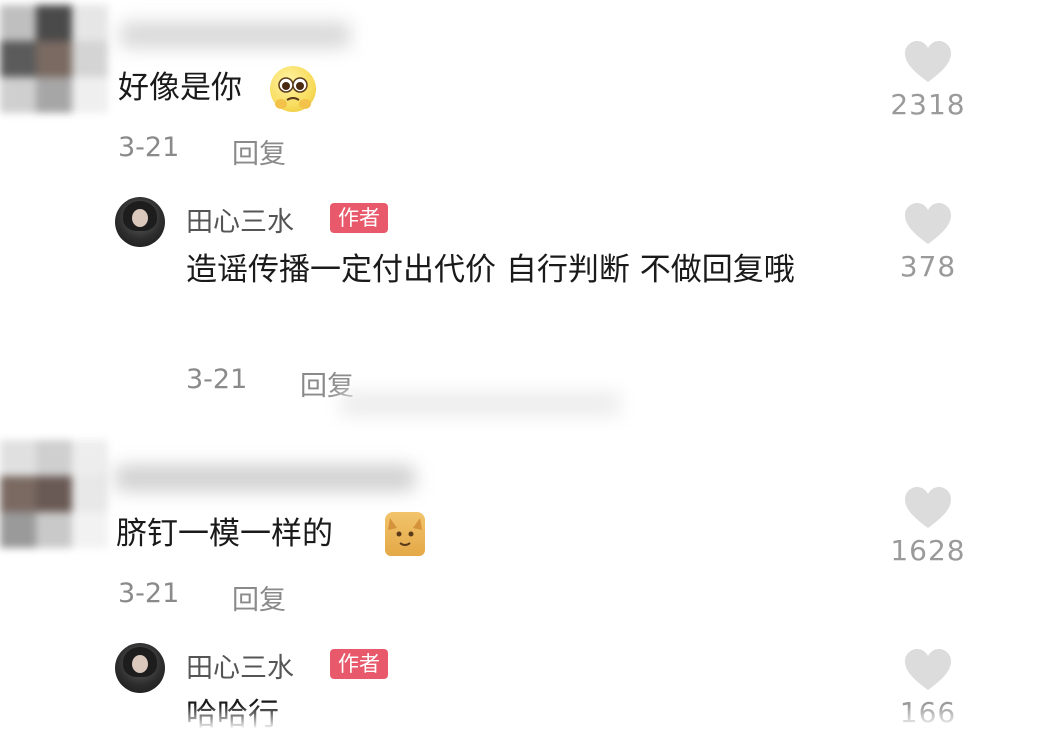 This screenshot has width=1041, height=750. I want to click on comment-text: 好像是你, so click(180, 88).